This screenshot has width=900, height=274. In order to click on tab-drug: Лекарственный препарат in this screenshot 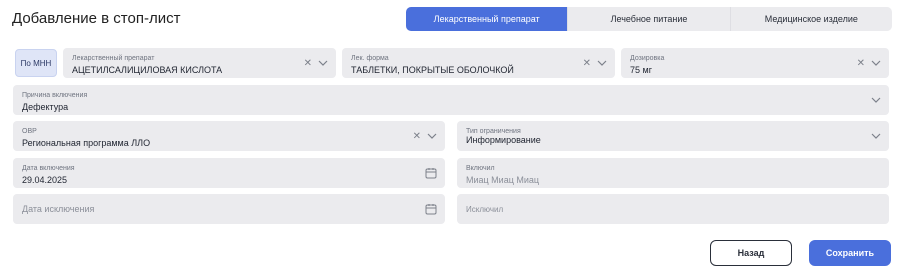, I will do `click(487, 19)`.